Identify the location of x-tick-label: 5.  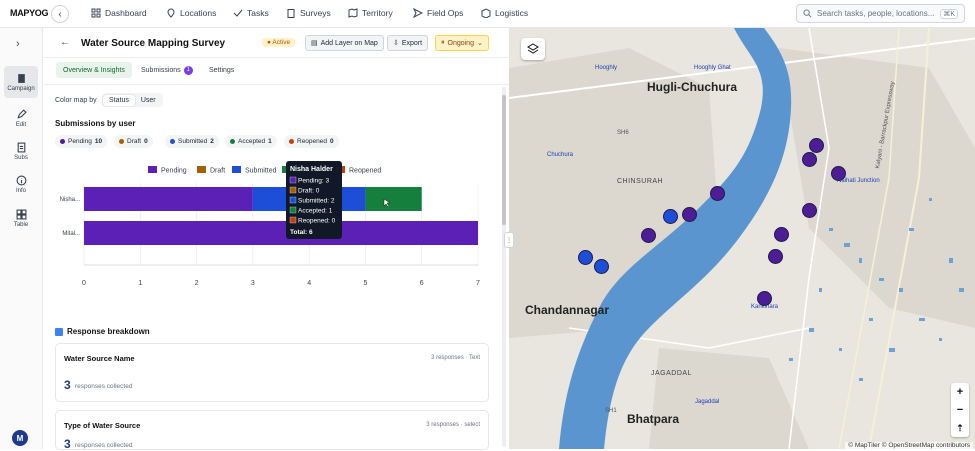
(365, 283).